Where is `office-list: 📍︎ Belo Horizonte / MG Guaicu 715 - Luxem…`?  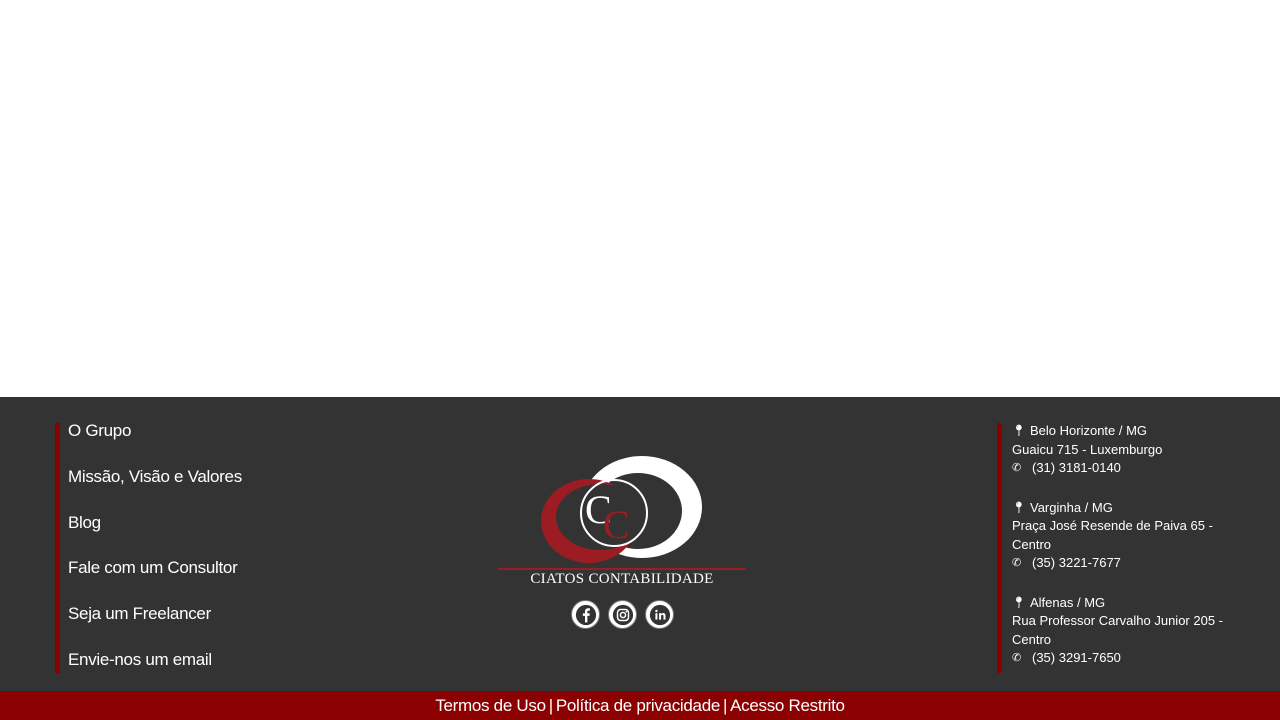 office-list: 📍︎ Belo Horizonte / MG Guaicu 715 - Luxem… is located at coordinates (1132, 555).